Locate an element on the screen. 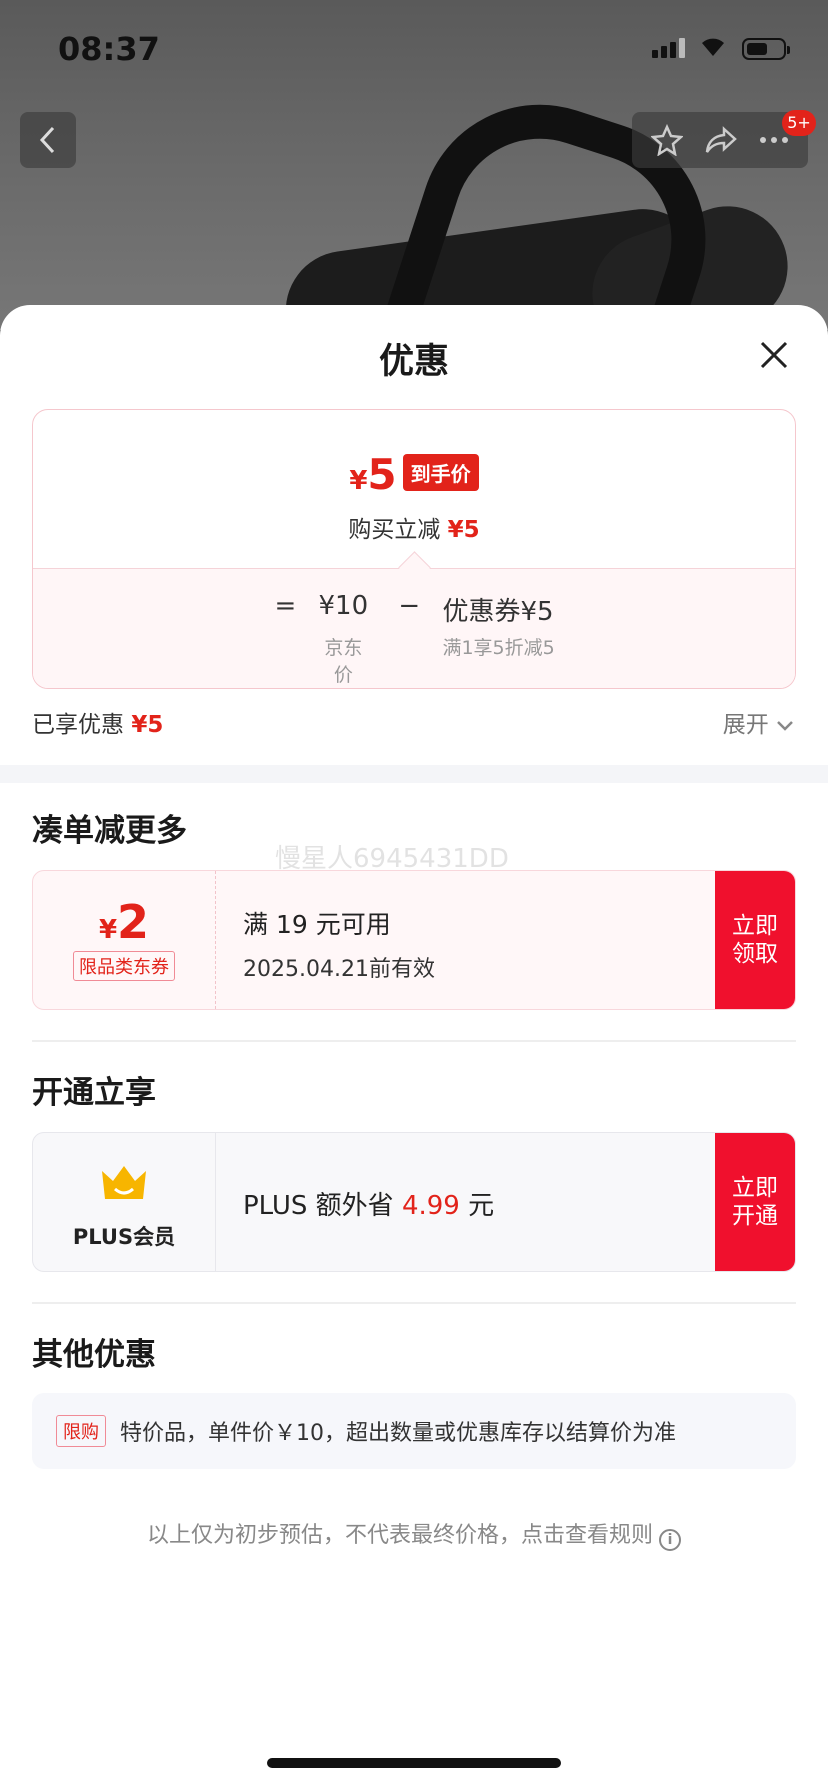 The width and height of the screenshot is (828, 1792). plus-membership-card: PLUS会员 PLUS 额外省 4.99 元 立即 开通 is located at coordinates (414, 1202).